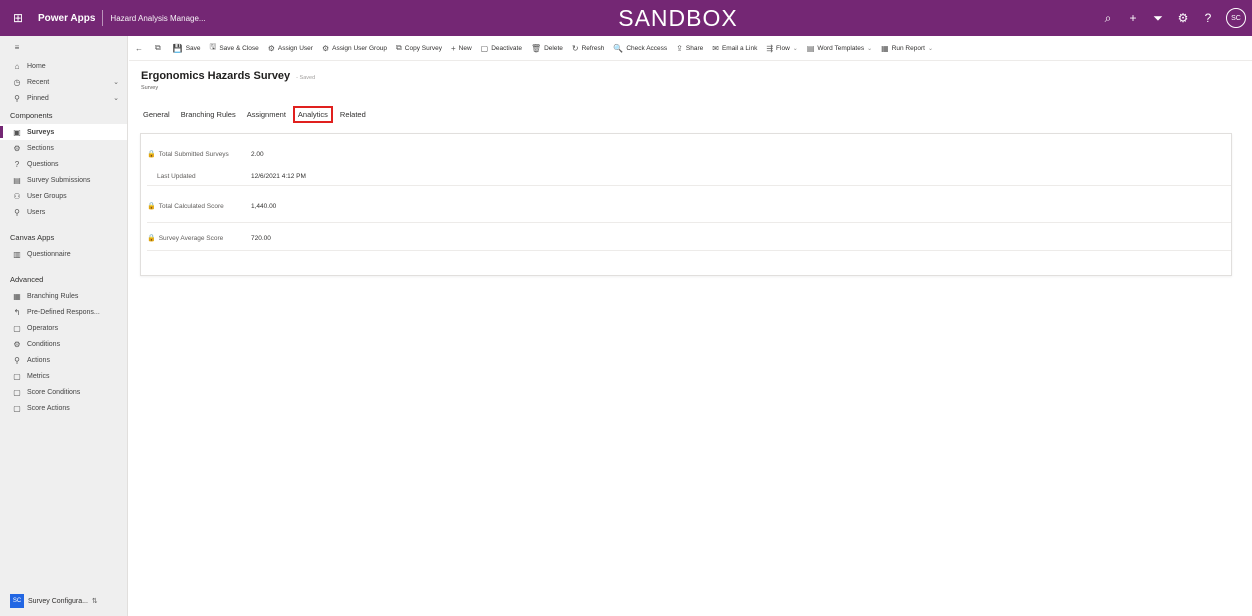 This screenshot has width=1252, height=616. What do you see at coordinates (63, 47) in the screenshot?
I see `hamburger-menu-icon: ≡` at bounding box center [63, 47].